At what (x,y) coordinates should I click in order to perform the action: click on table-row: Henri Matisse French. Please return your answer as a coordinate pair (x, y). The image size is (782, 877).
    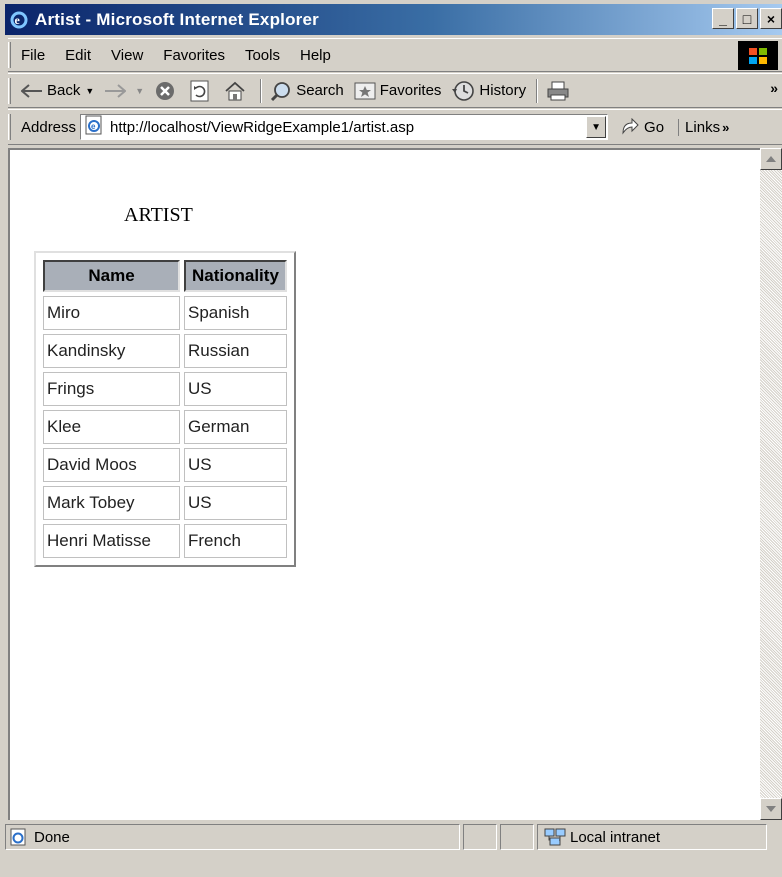
    Looking at the image, I should click on (165, 541).